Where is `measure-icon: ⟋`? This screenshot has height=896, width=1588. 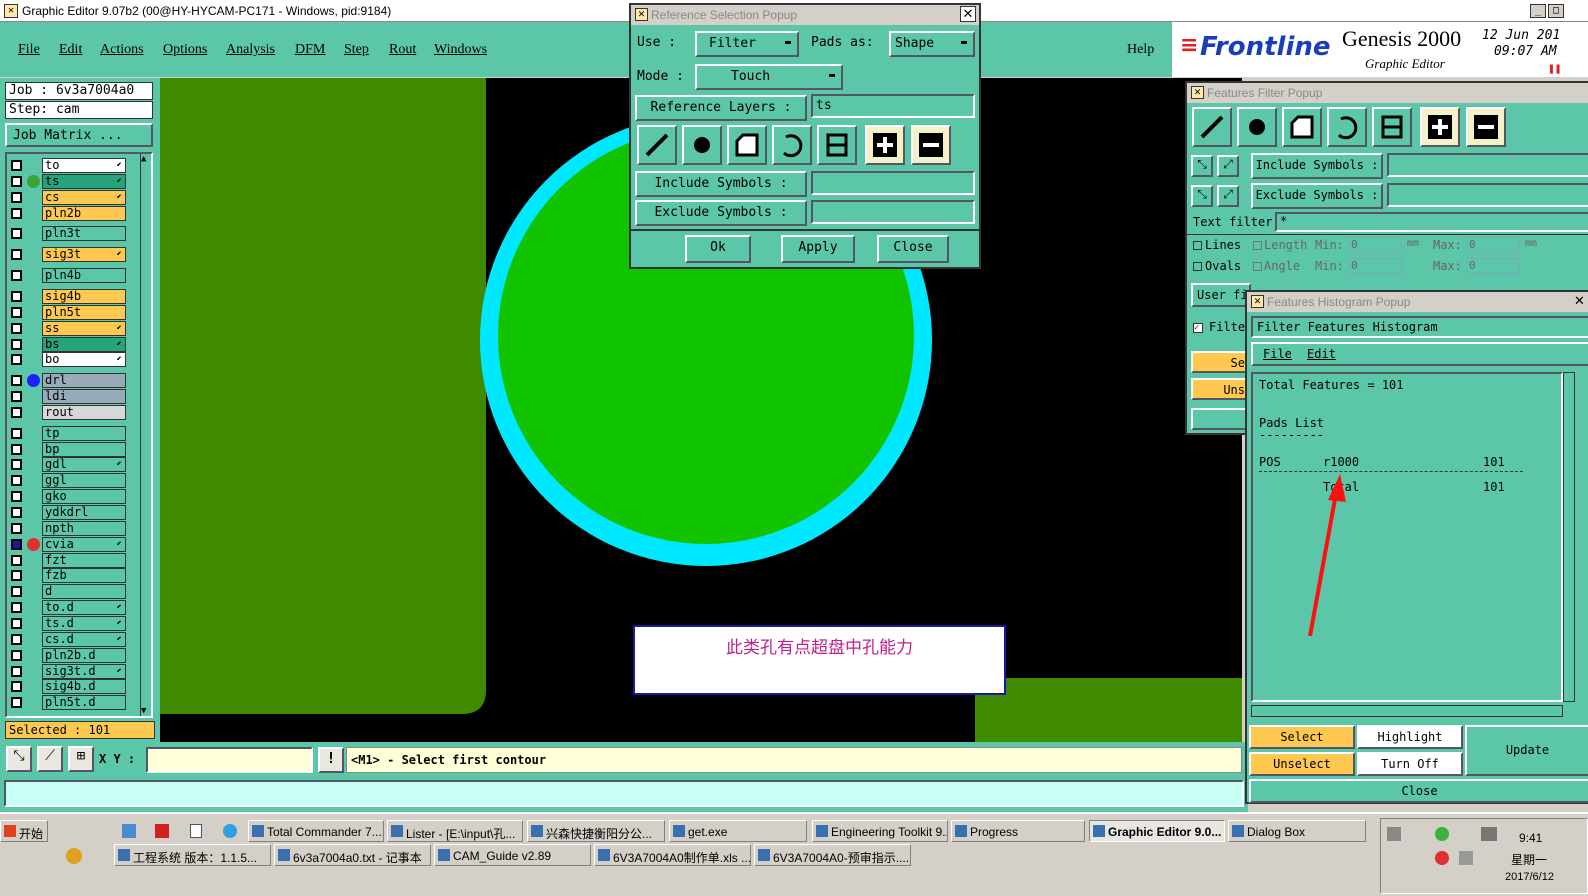 measure-icon: ⟋ is located at coordinates (50, 759).